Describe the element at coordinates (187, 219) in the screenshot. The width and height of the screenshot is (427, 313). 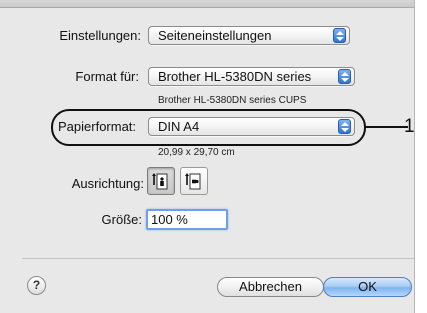
I see `scale-input` at that location.